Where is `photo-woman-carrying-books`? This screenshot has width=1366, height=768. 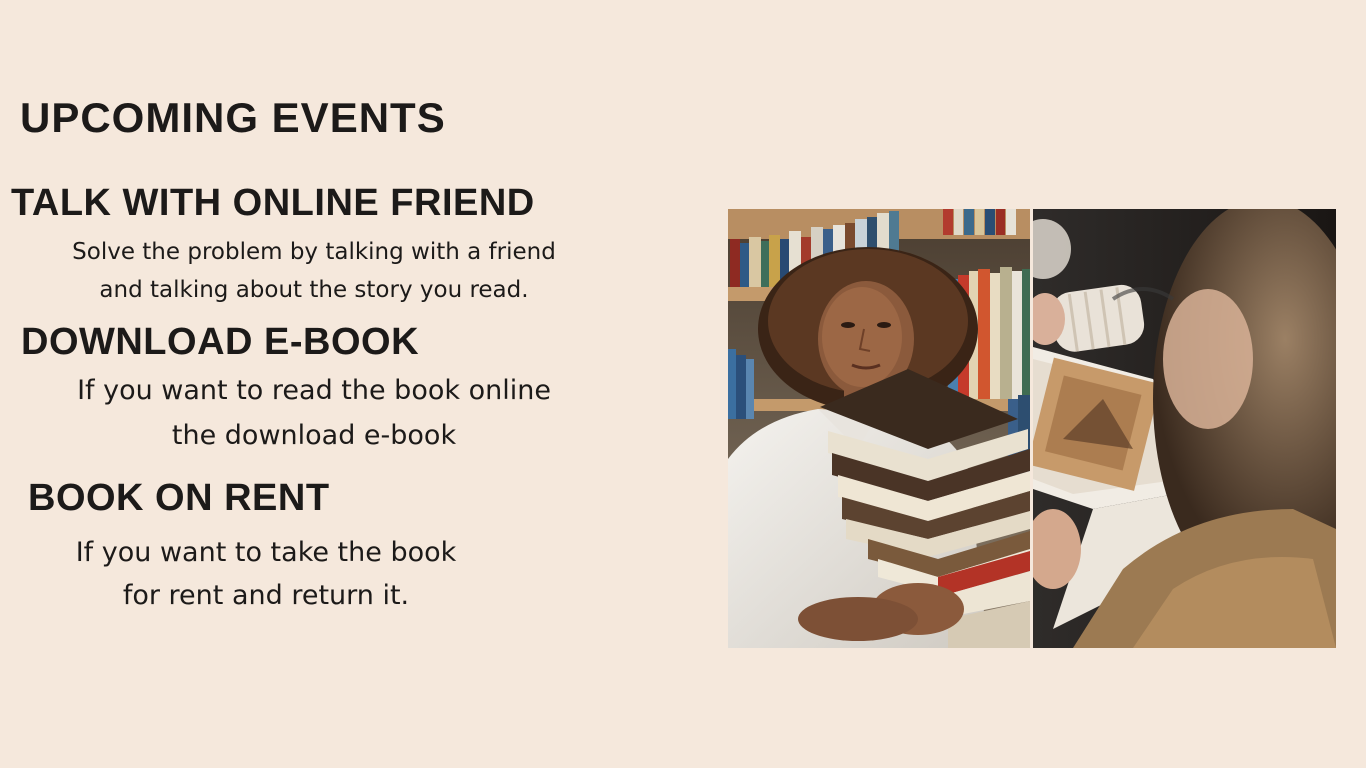 photo-woman-carrying-books is located at coordinates (879, 428).